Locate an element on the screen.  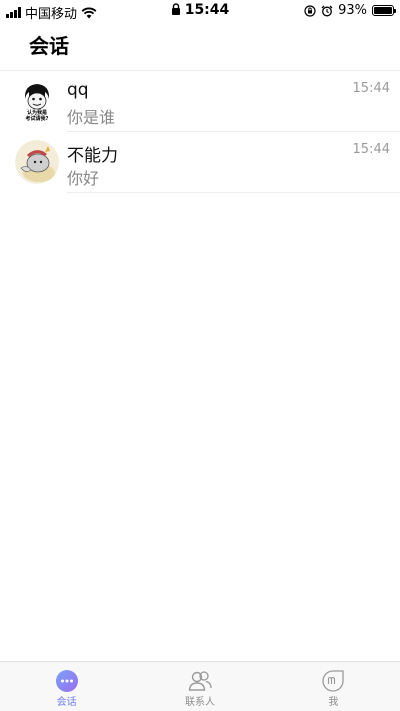
status-time: 15:44 is located at coordinates (207, 10).